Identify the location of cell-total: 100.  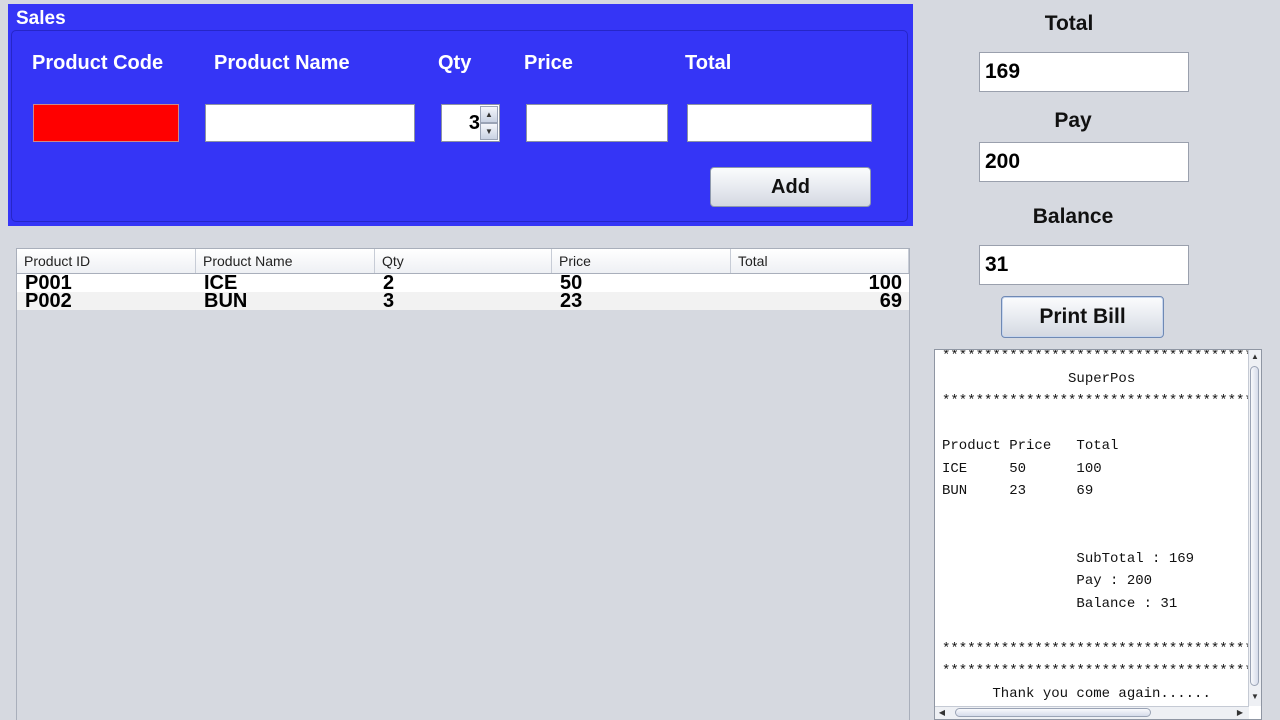
(885, 283).